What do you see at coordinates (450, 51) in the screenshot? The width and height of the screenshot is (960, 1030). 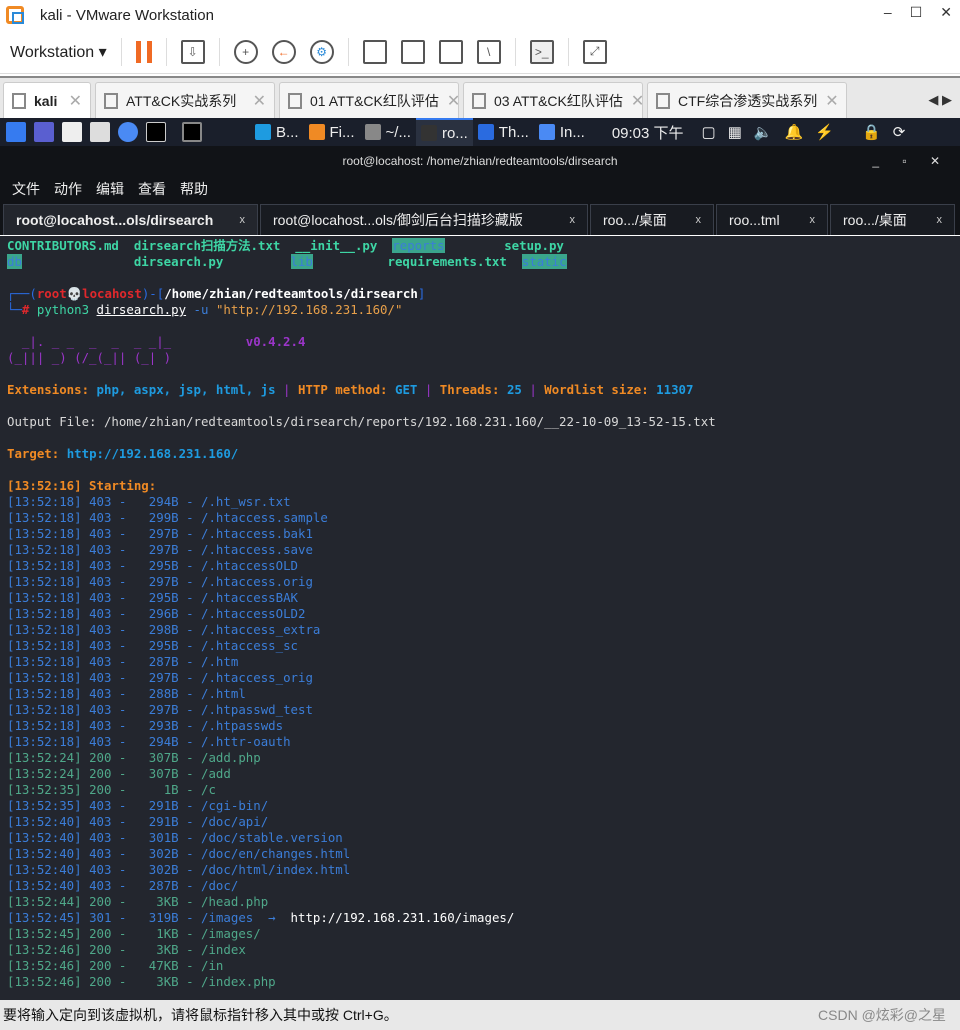 I see `fullscreen-icon` at bounding box center [450, 51].